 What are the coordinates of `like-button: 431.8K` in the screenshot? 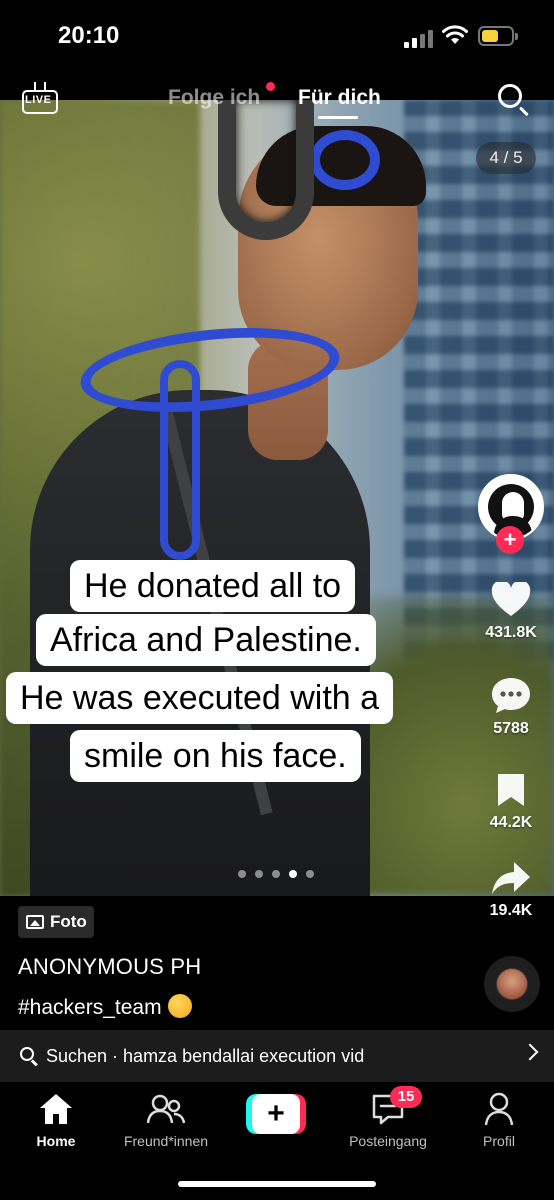 It's located at (511, 612).